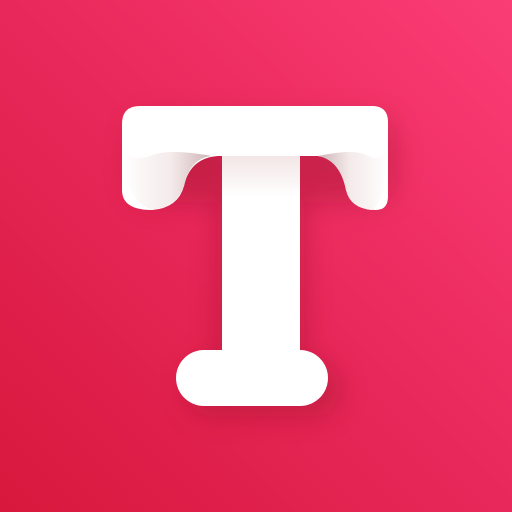 This screenshot has height=512, width=512. What do you see at coordinates (261, 260) in the screenshot?
I see `t-stem` at bounding box center [261, 260].